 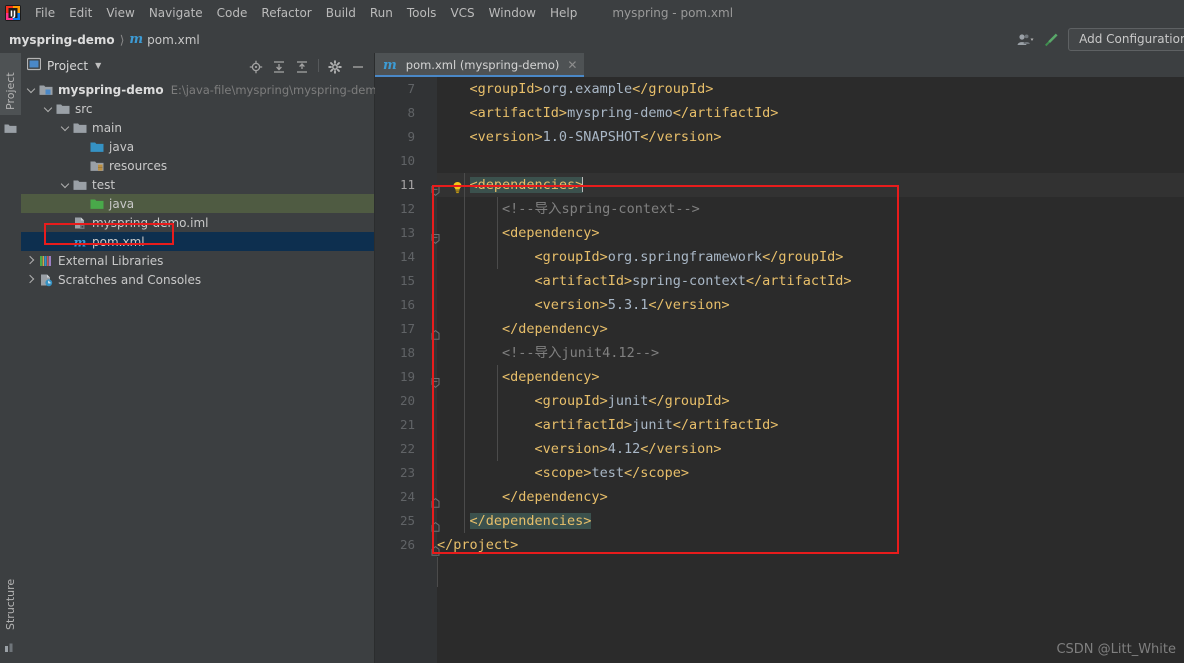 What do you see at coordinates (673, 13) in the screenshot?
I see `window-title: myspring - pom.xml` at bounding box center [673, 13].